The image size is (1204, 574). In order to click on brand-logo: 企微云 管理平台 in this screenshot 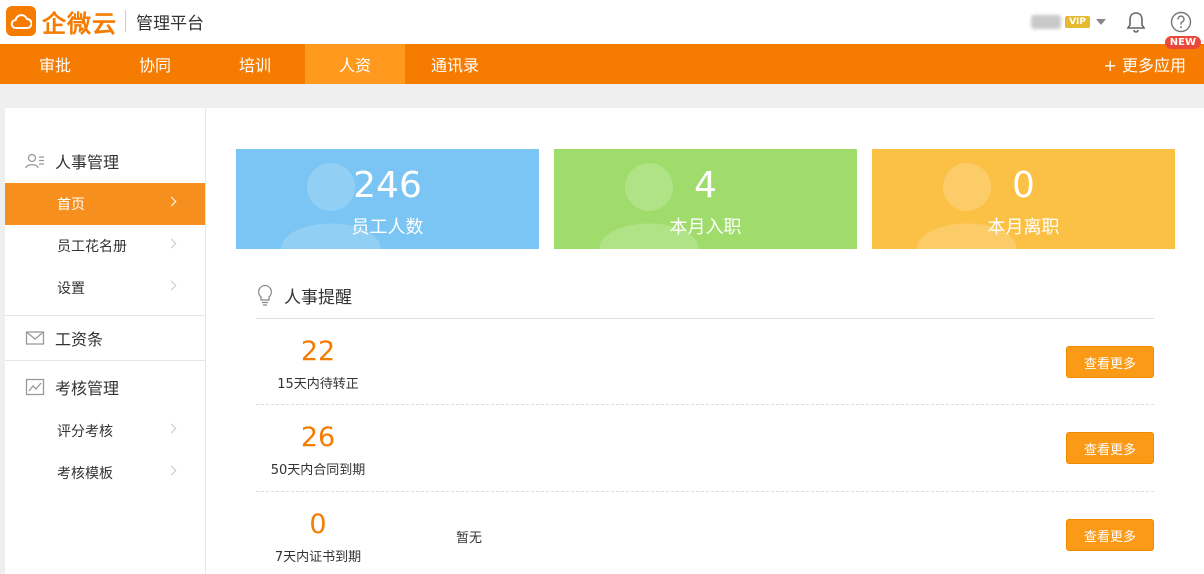, I will do `click(105, 22)`.